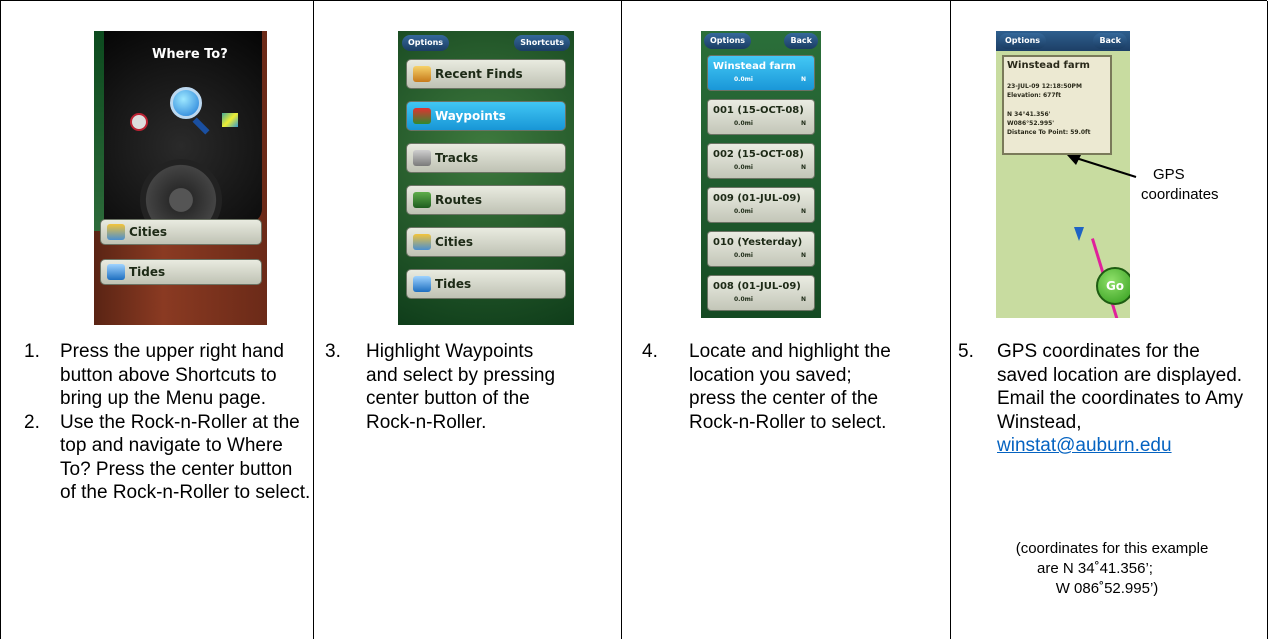 The width and height of the screenshot is (1268, 639). What do you see at coordinates (1180, 194) in the screenshot?
I see `callout-line-2: coordinates` at bounding box center [1180, 194].